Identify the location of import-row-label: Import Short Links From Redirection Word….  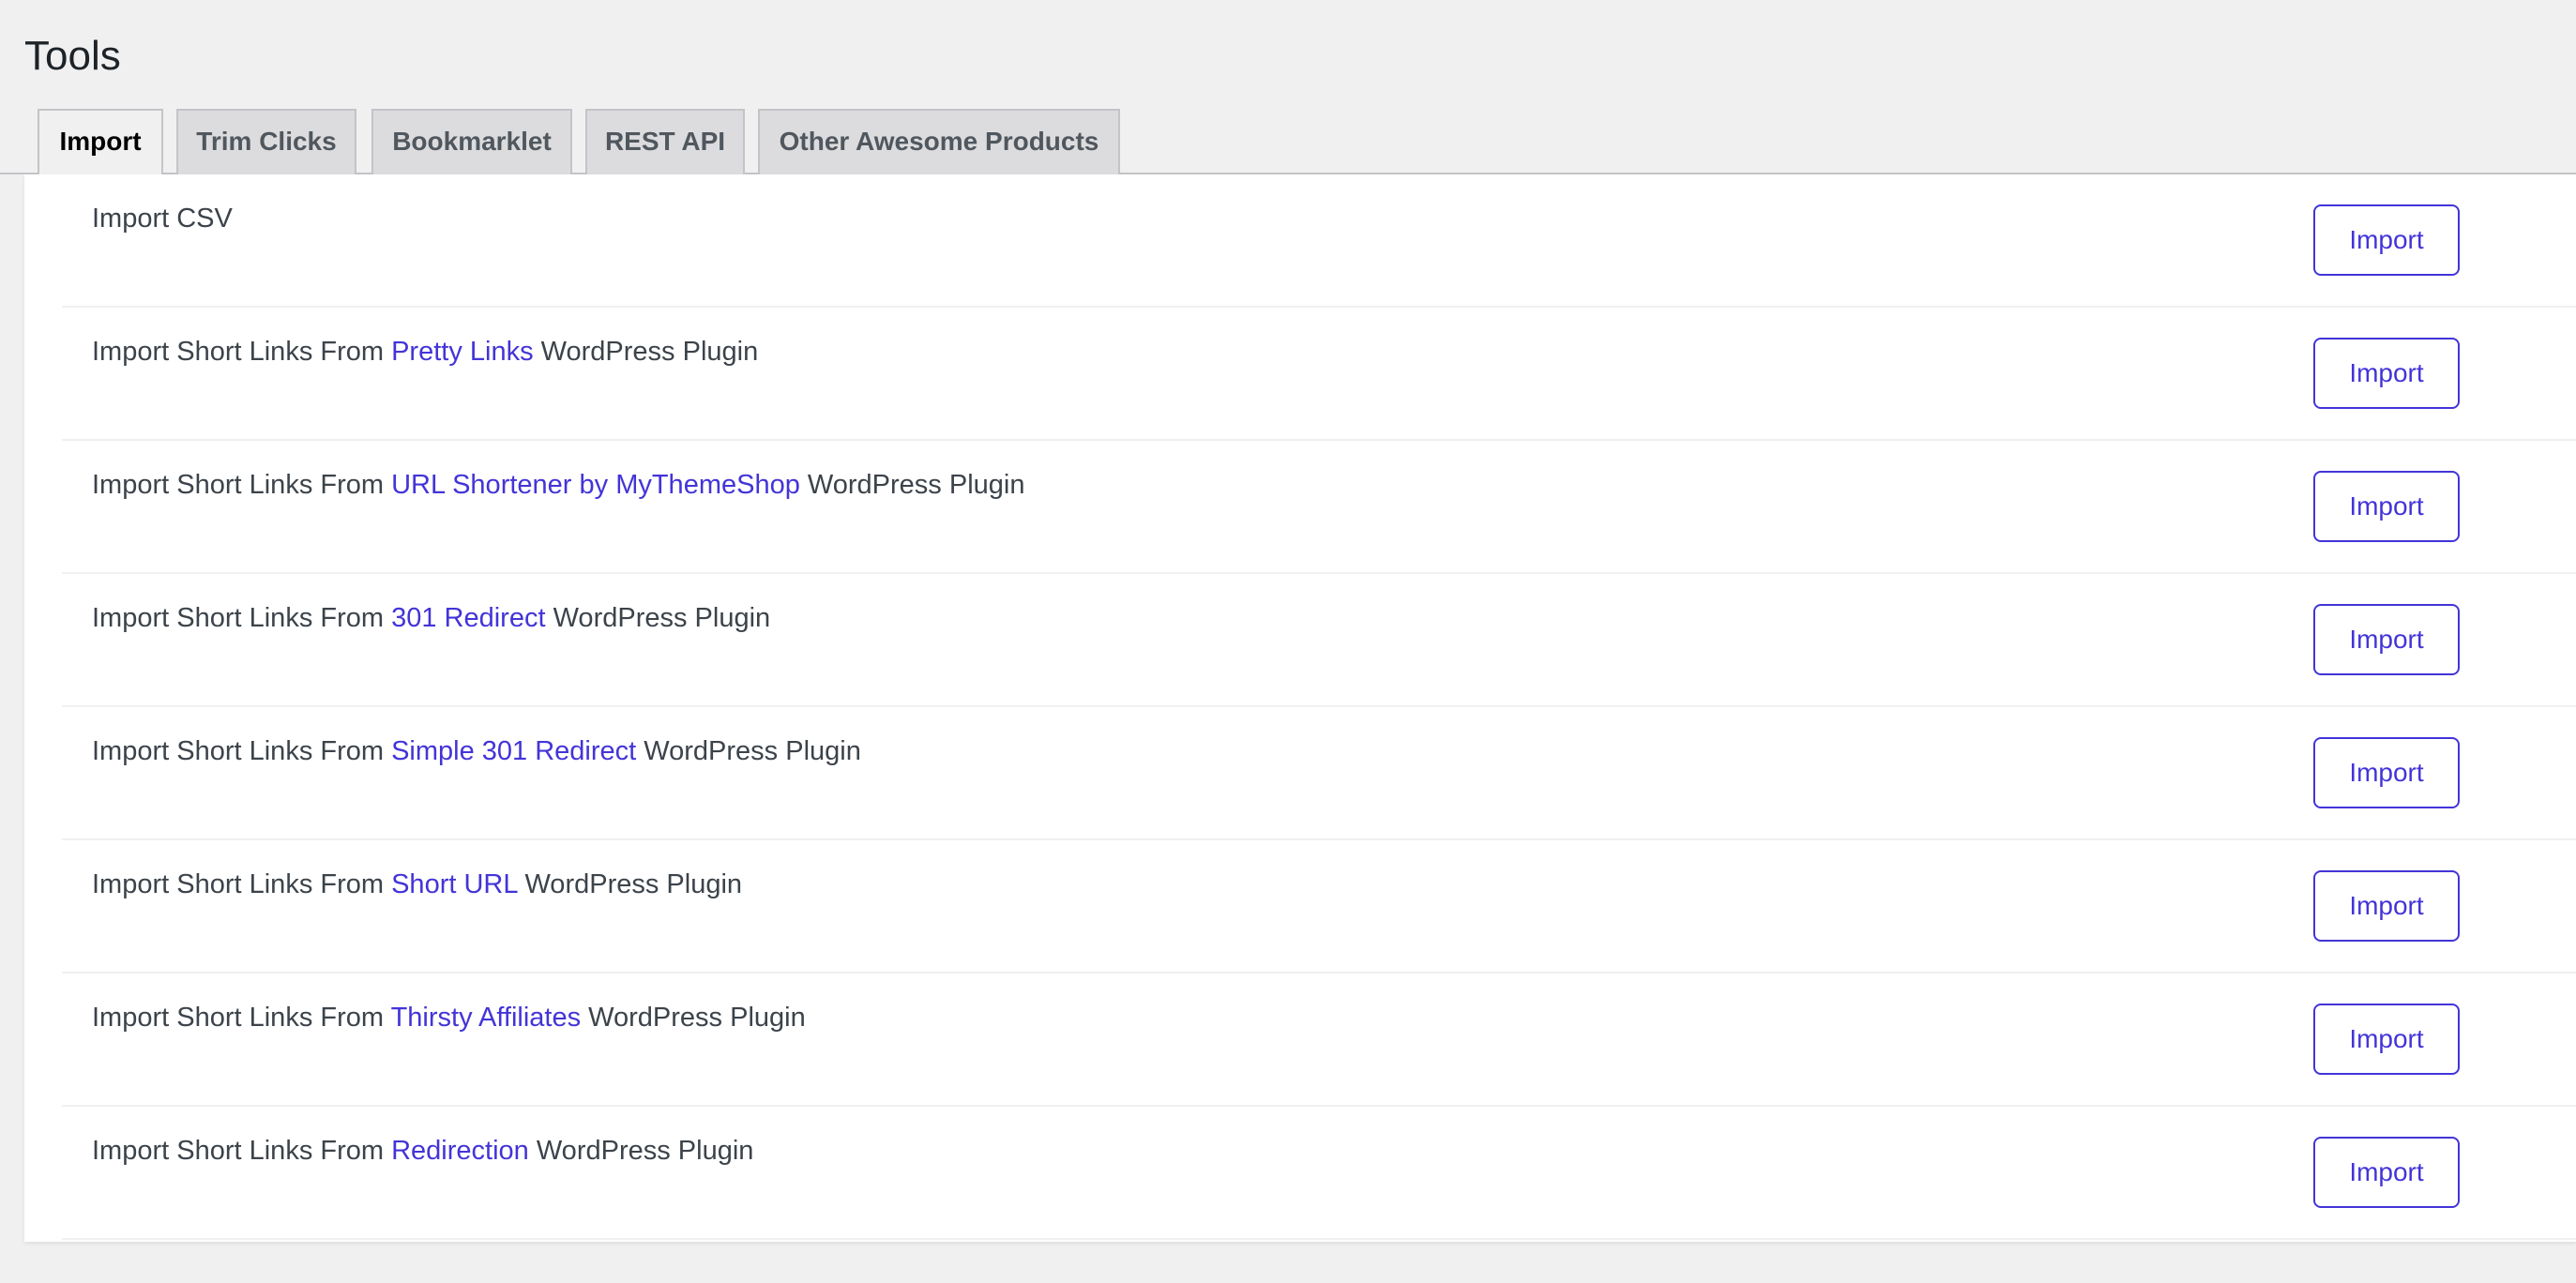
(423, 1151).